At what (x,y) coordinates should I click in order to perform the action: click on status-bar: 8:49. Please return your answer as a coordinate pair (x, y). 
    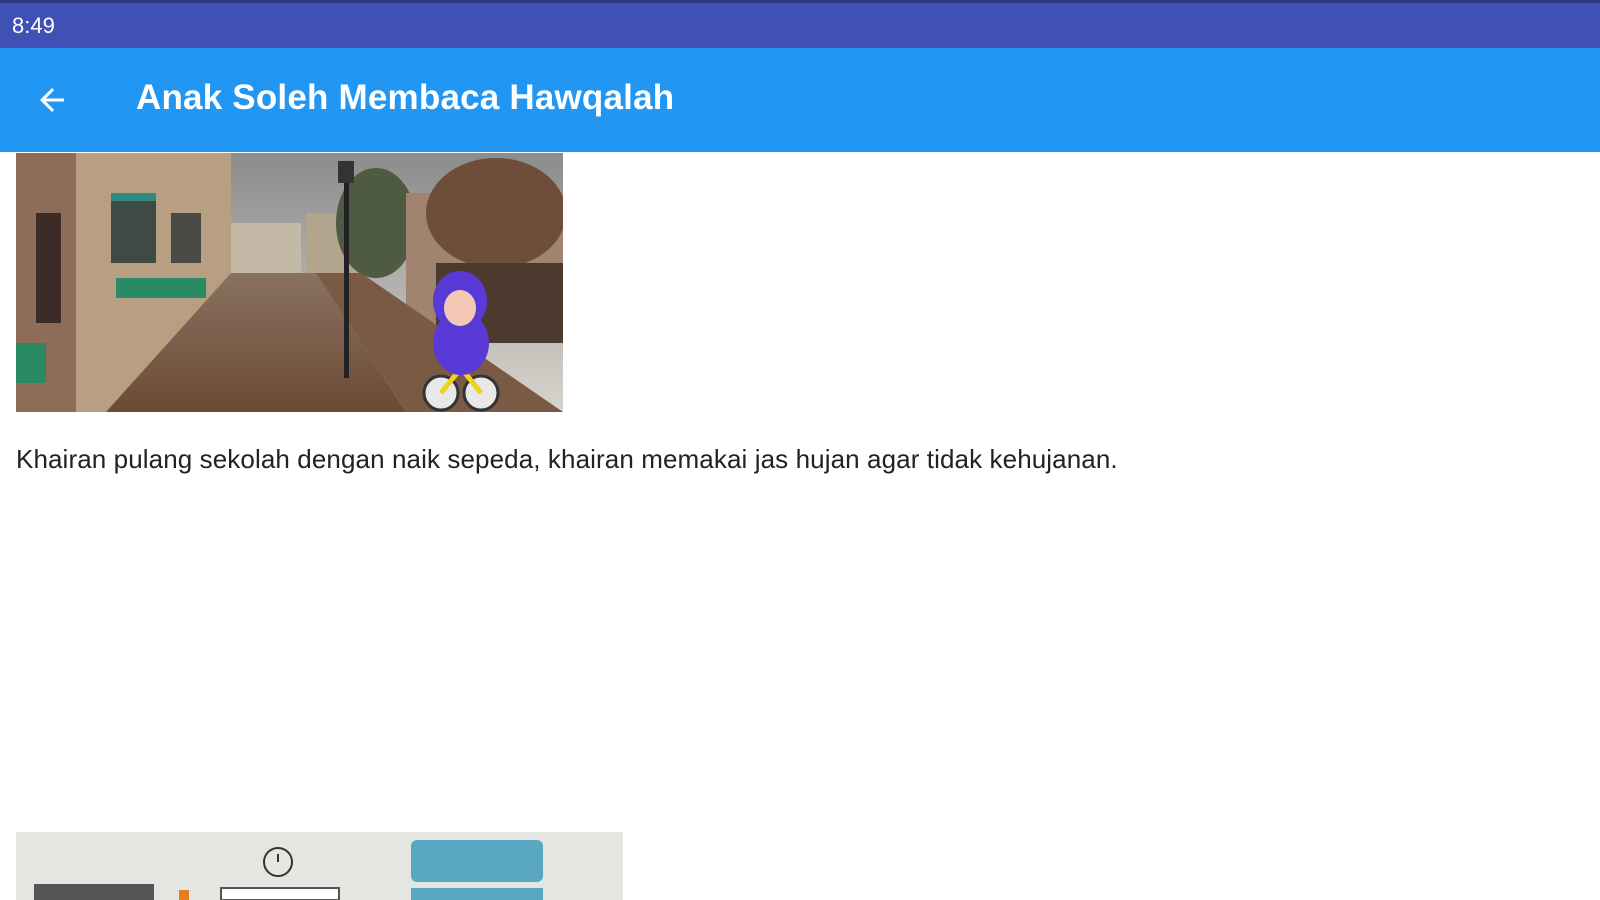
    Looking at the image, I should click on (800, 24).